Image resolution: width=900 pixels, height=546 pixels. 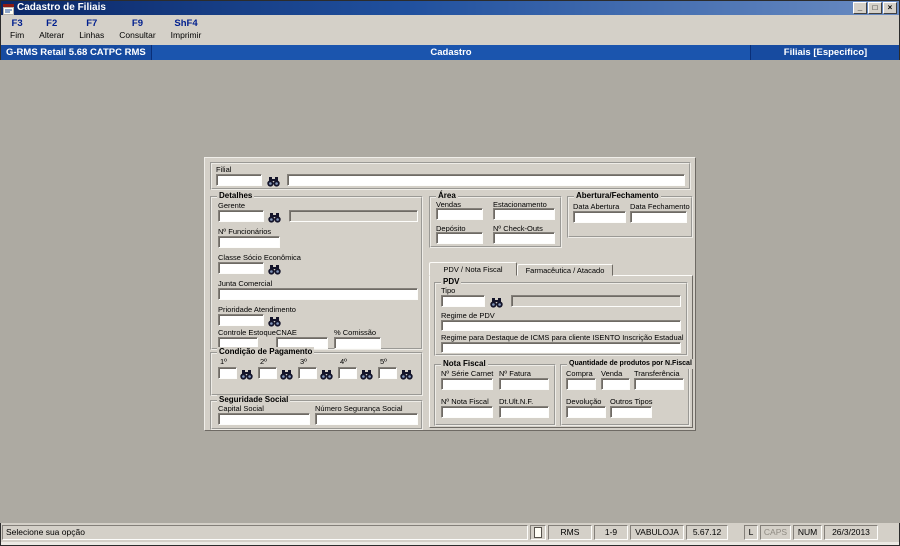 I want to click on toolbar-button-fim: F3 Fim, so click(x=17, y=29).